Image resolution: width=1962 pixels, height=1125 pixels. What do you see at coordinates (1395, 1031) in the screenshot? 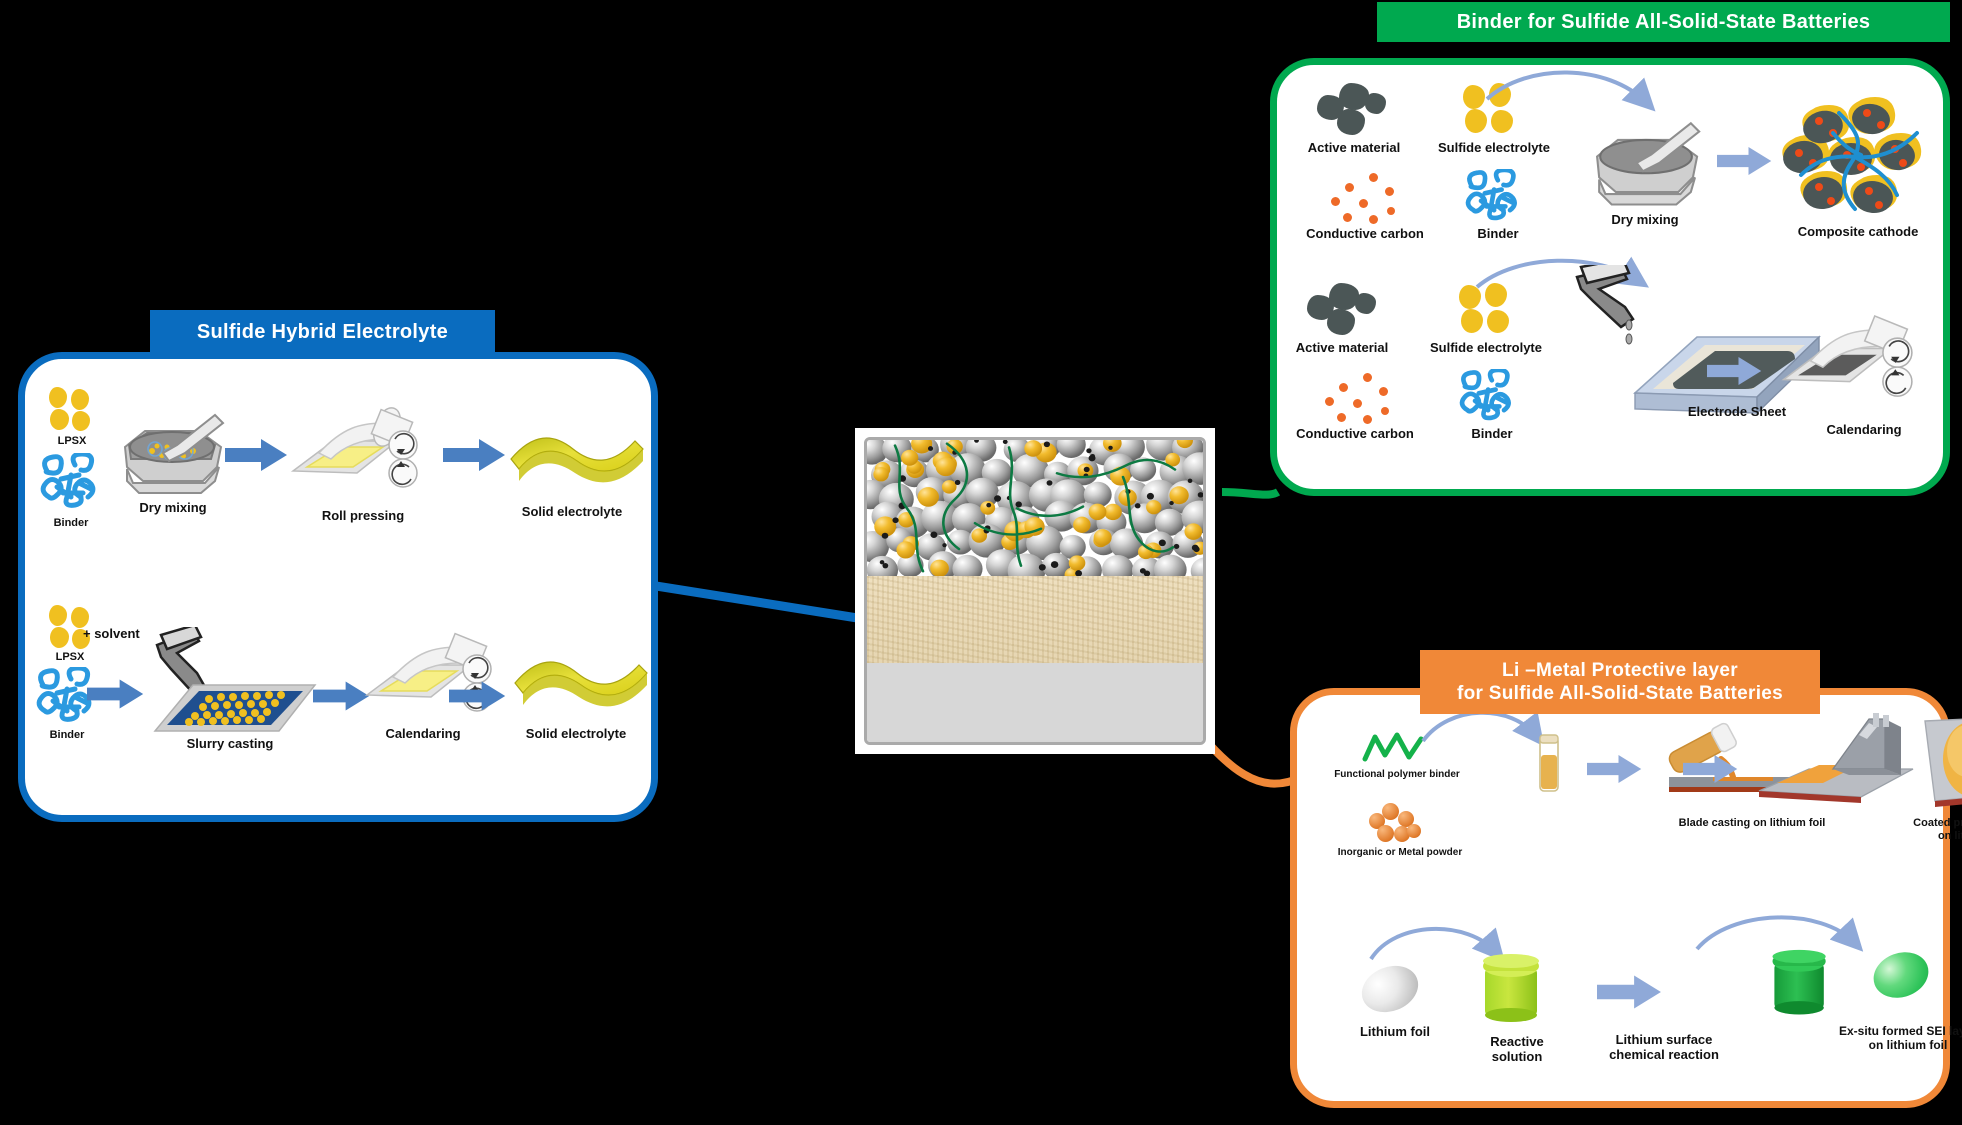
I see `orange-r2-foil-label: Lithium foil` at bounding box center [1395, 1031].